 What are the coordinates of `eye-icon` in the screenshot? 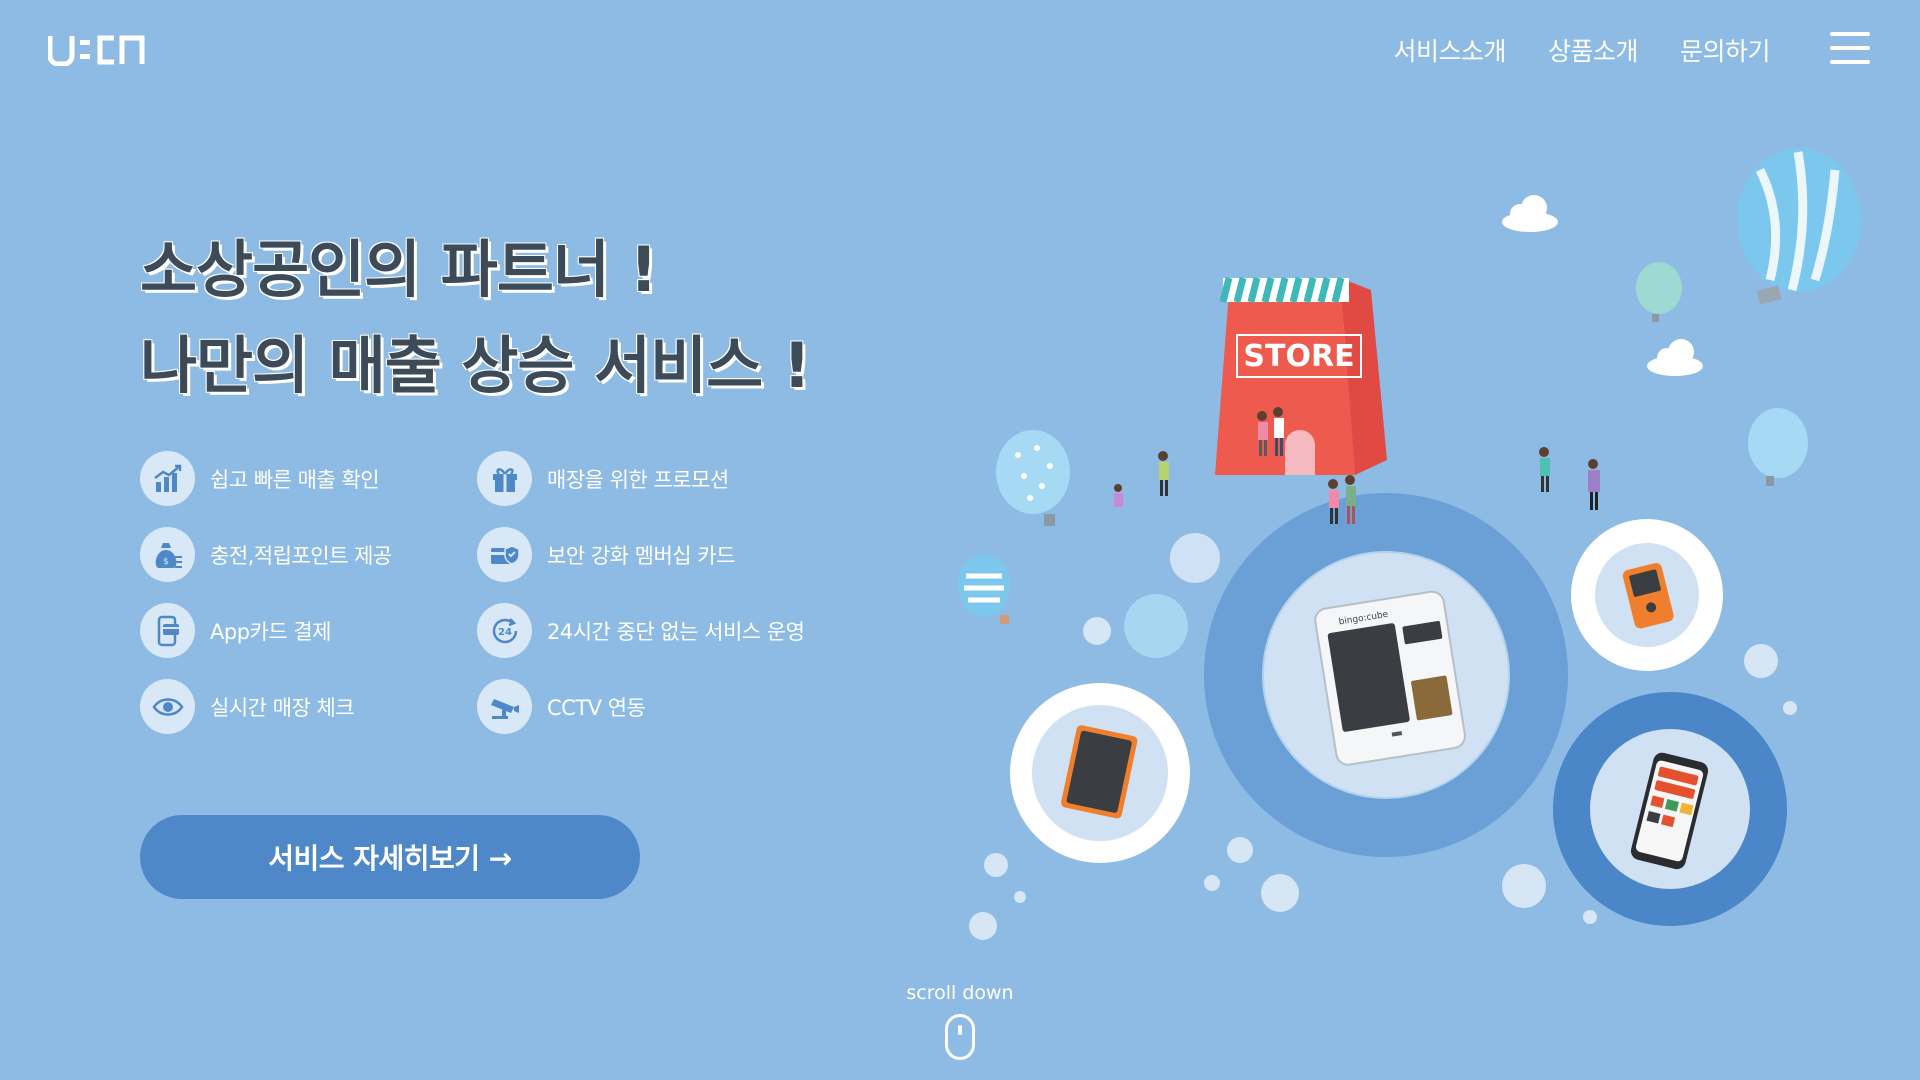 It's located at (167, 706).